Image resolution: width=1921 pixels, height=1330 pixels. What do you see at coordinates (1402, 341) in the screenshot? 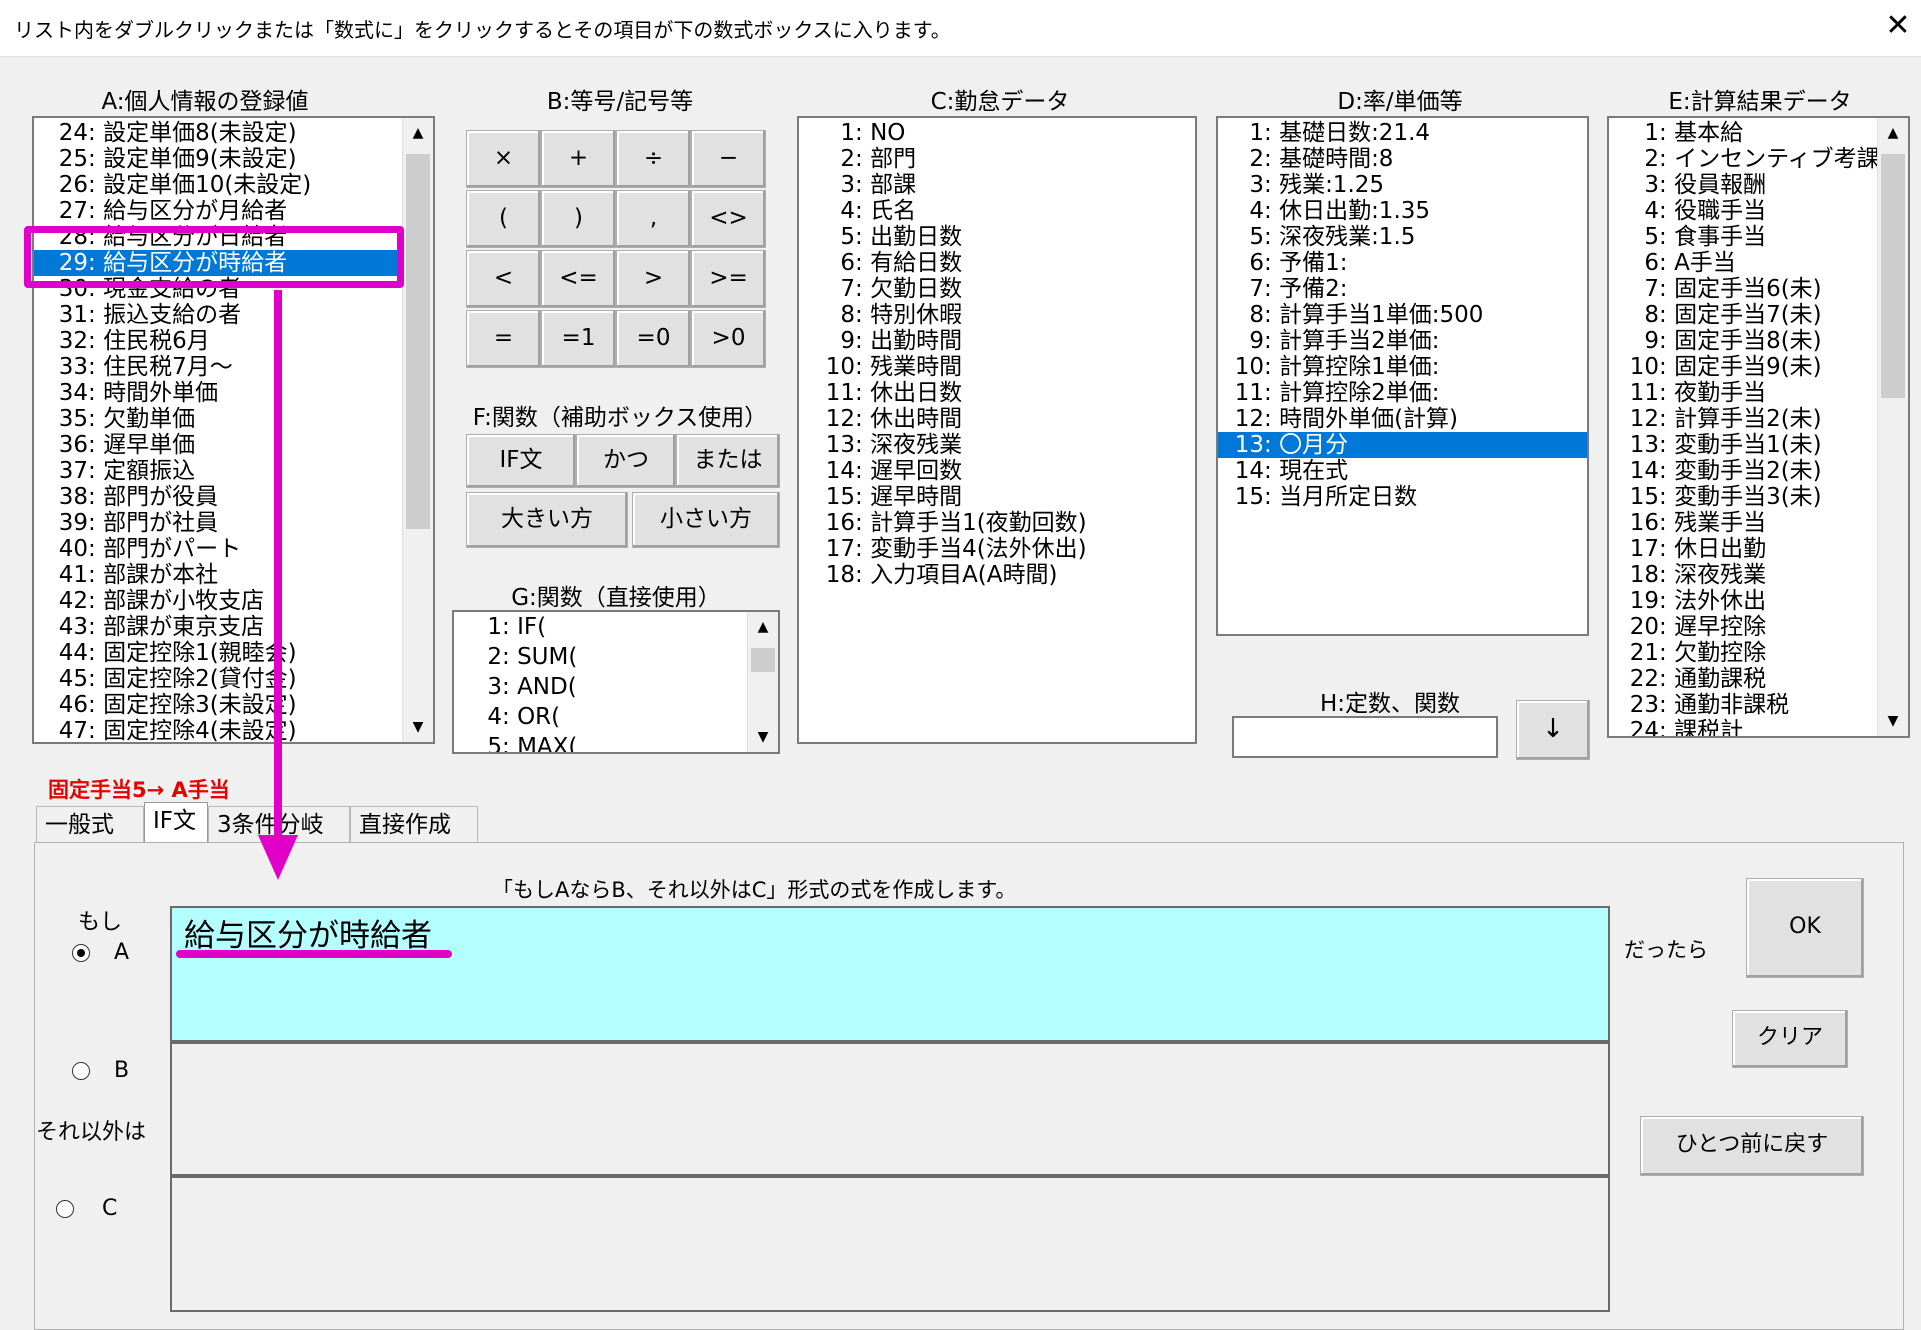
I see `list-item: 9: 計算手当2単価:` at bounding box center [1402, 341].